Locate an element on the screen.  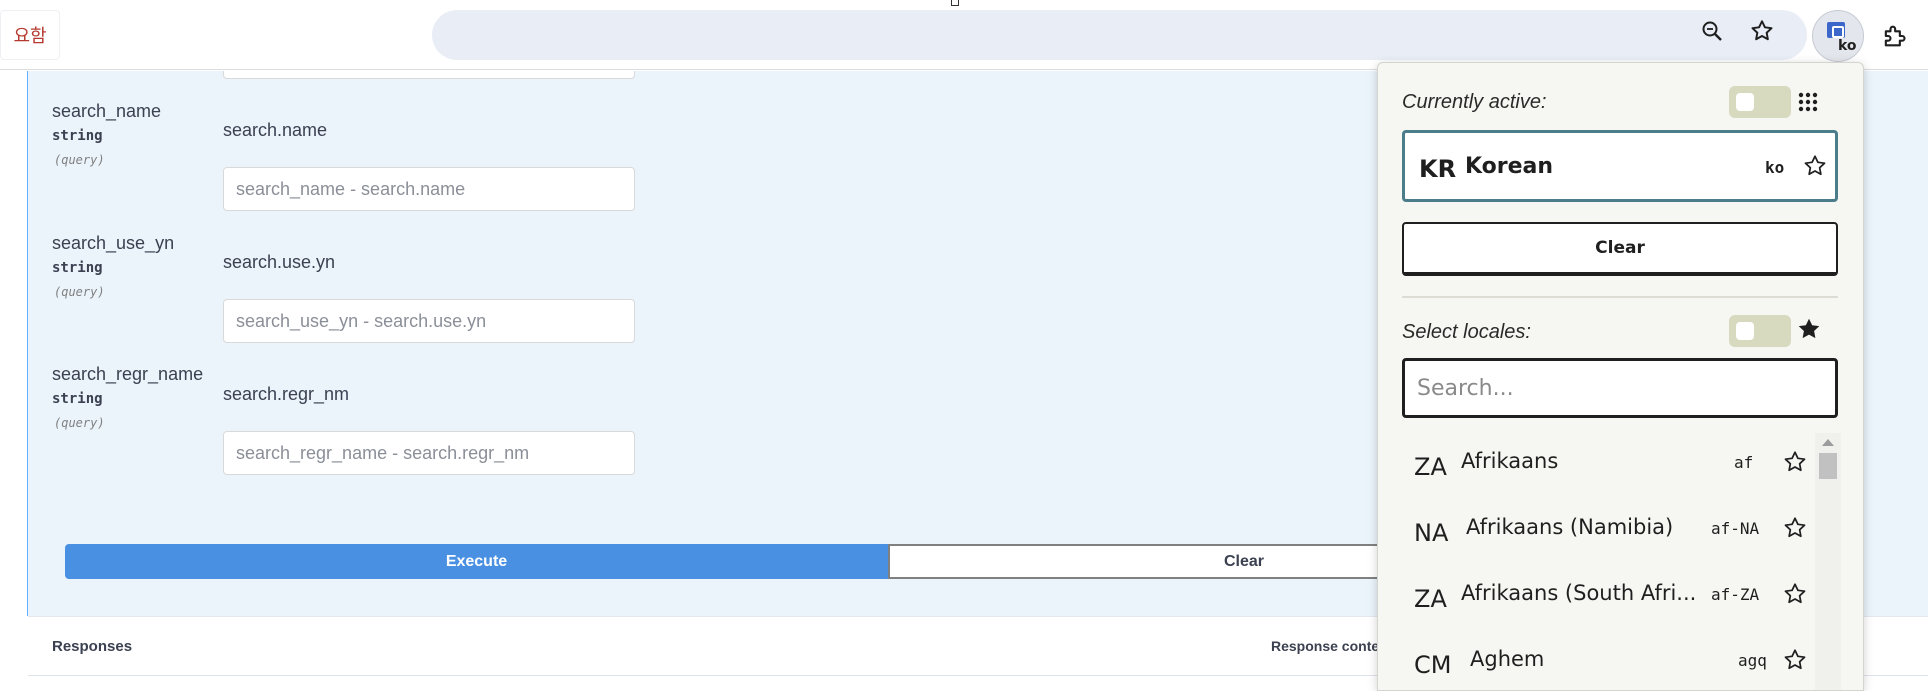
active-locale-card: KR Korean ko is located at coordinates (1620, 166).